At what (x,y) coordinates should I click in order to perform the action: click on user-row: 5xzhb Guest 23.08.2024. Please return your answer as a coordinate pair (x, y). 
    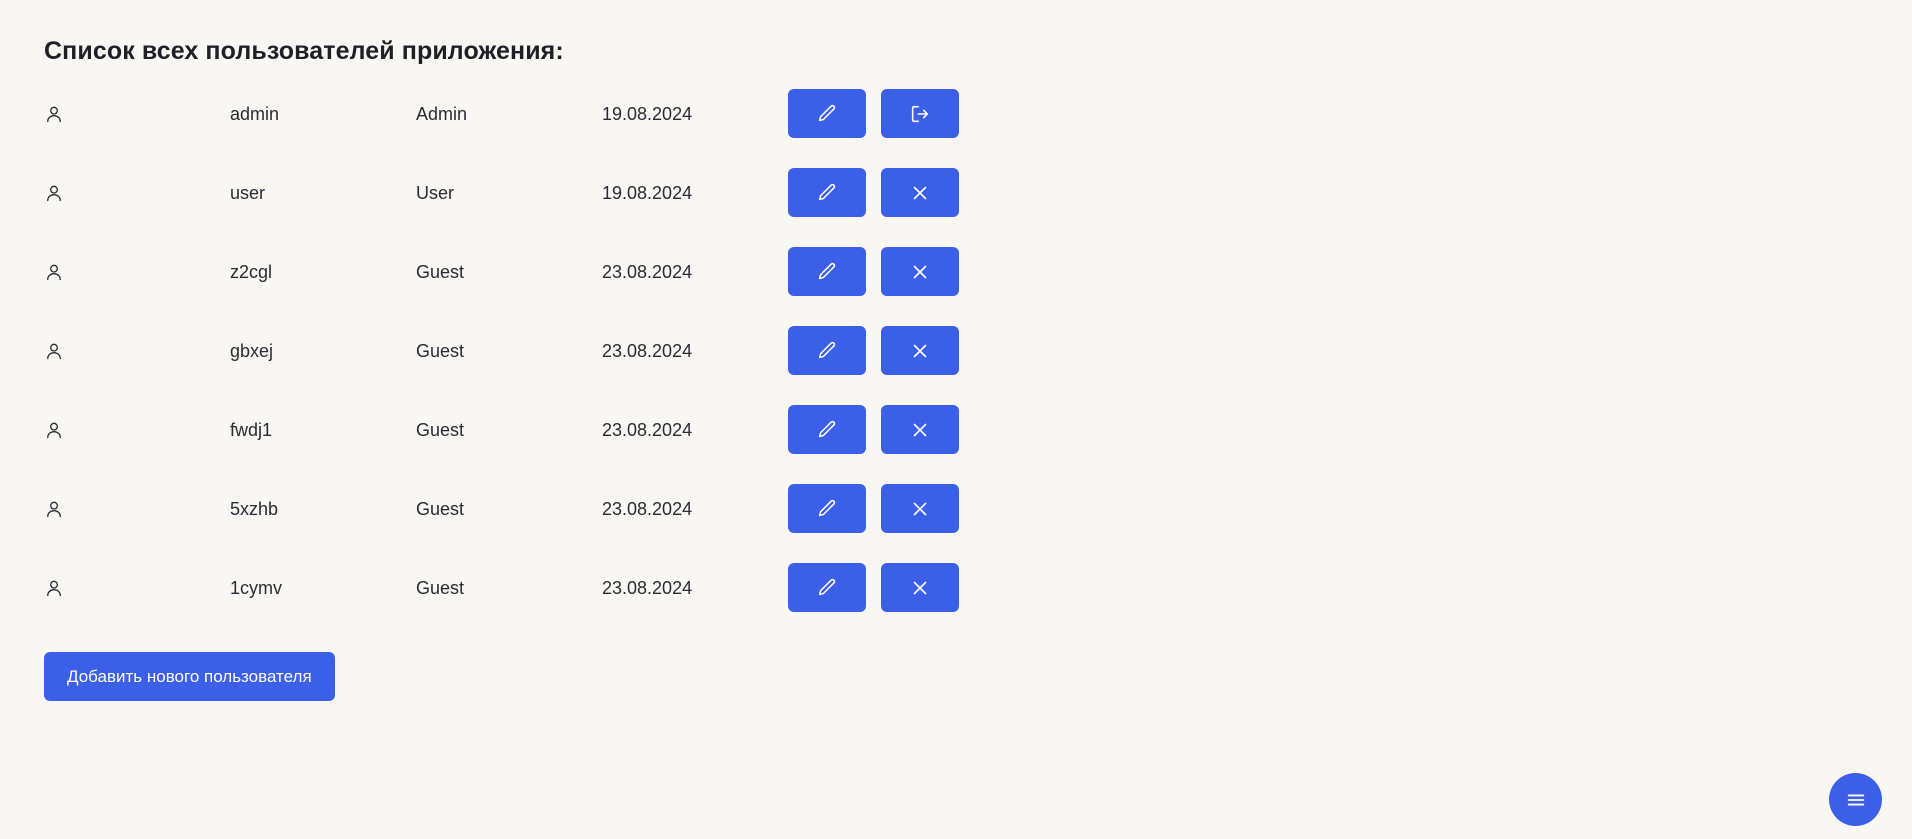
    Looking at the image, I should click on (544, 508).